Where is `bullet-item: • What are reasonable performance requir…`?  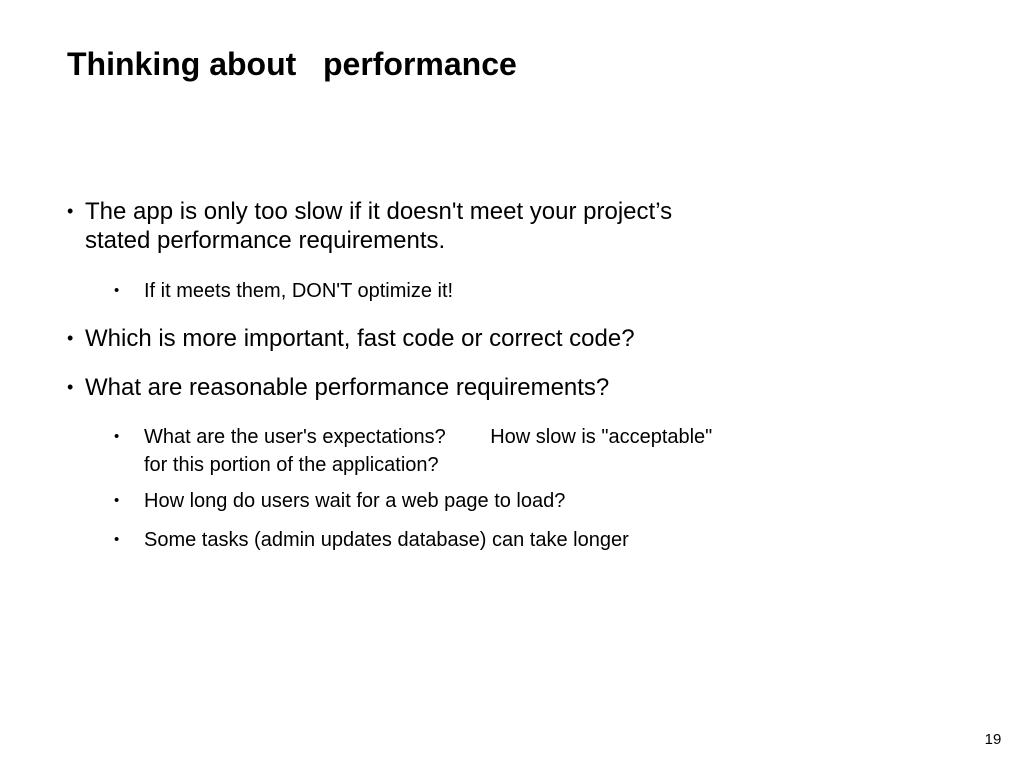
bullet-item: • What are reasonable performance requir… is located at coordinates (387, 387).